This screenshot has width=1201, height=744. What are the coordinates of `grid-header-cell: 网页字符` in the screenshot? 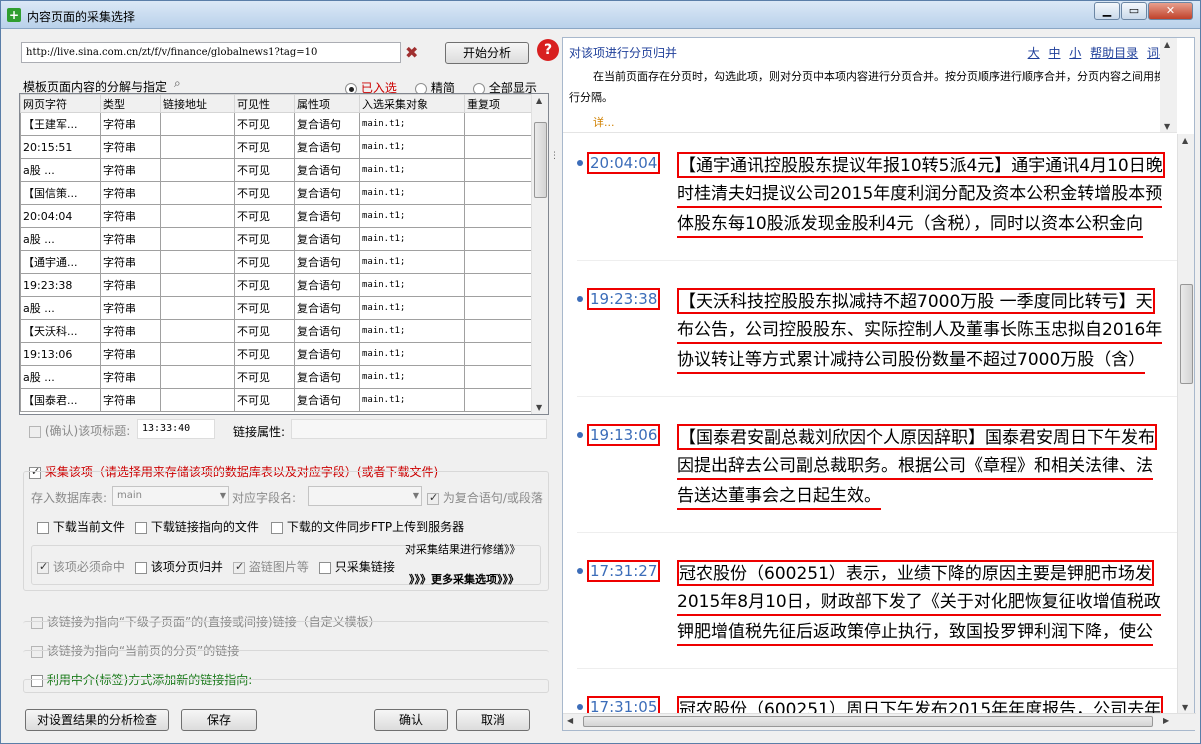 It's located at (60, 103).